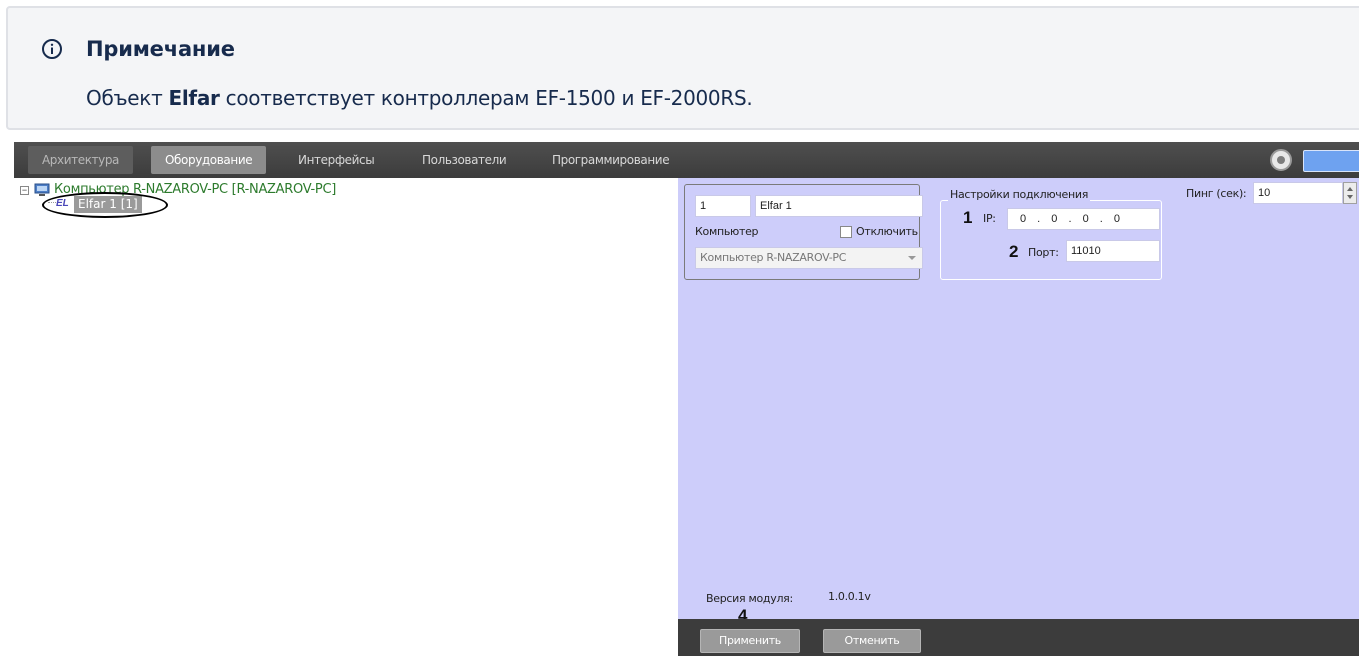 The width and height of the screenshot is (1359, 656). Describe the element at coordinates (887, 231) in the screenshot. I see `disable-label: Отключить` at that location.